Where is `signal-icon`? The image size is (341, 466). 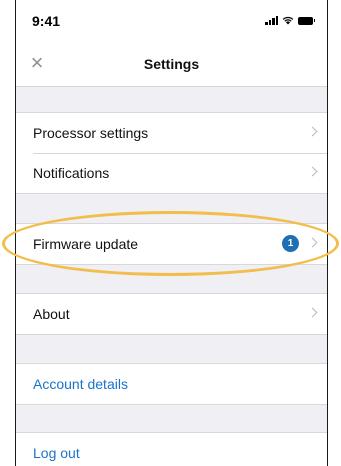 signal-icon is located at coordinates (271, 20).